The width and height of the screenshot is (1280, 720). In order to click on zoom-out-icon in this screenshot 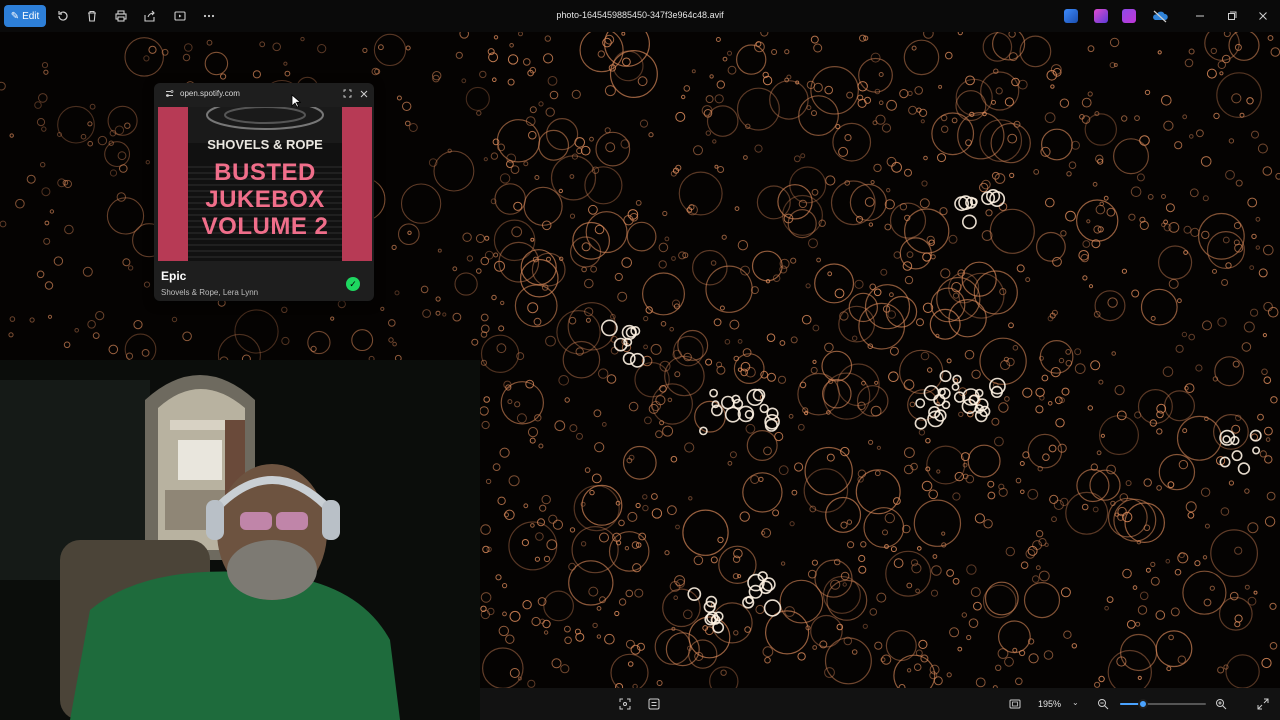, I will do `click(1103, 704)`.